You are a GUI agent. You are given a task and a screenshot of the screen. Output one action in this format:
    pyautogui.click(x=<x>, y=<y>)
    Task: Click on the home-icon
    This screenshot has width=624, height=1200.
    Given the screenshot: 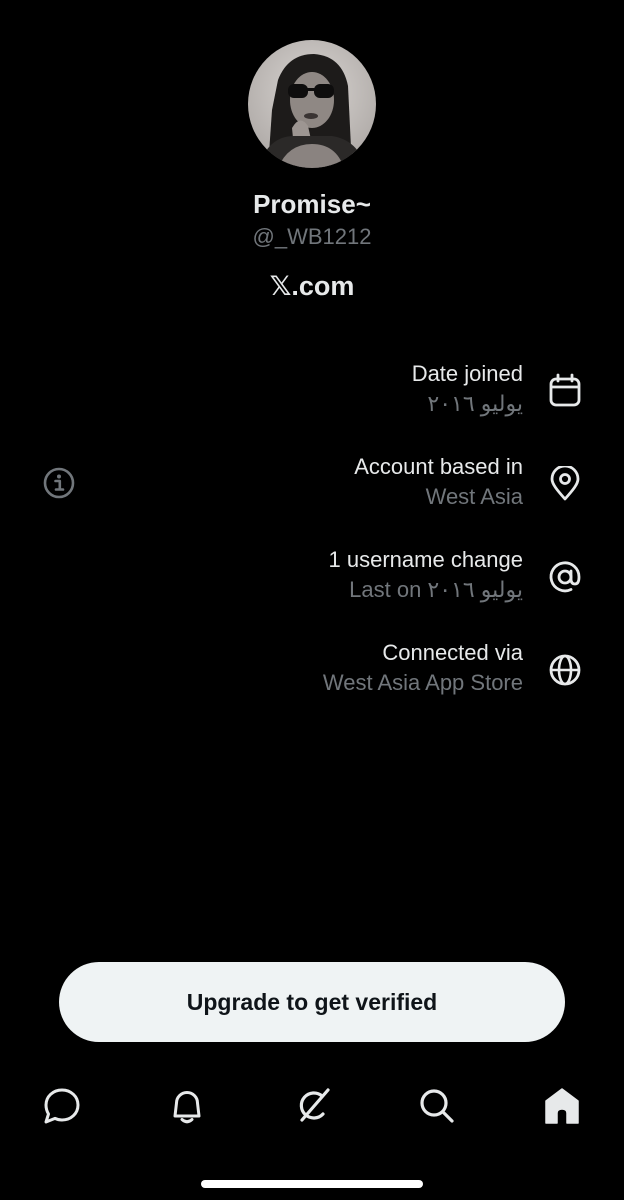 What is the action you would take?
    pyautogui.click(x=562, y=1106)
    